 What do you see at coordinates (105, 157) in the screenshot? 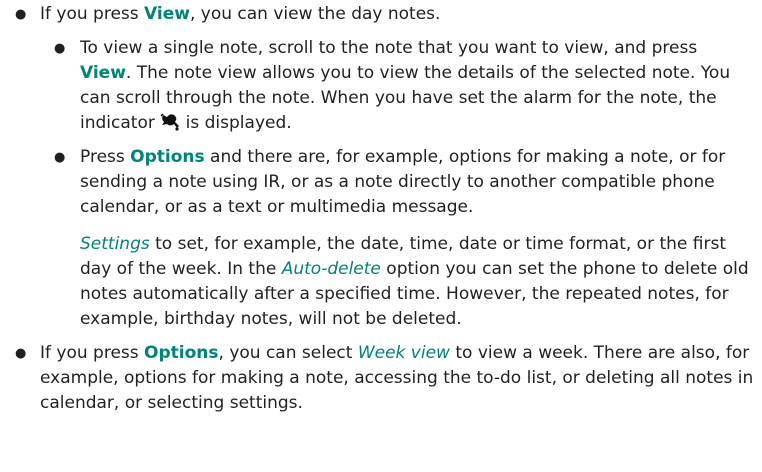
I see `text: Press` at bounding box center [105, 157].